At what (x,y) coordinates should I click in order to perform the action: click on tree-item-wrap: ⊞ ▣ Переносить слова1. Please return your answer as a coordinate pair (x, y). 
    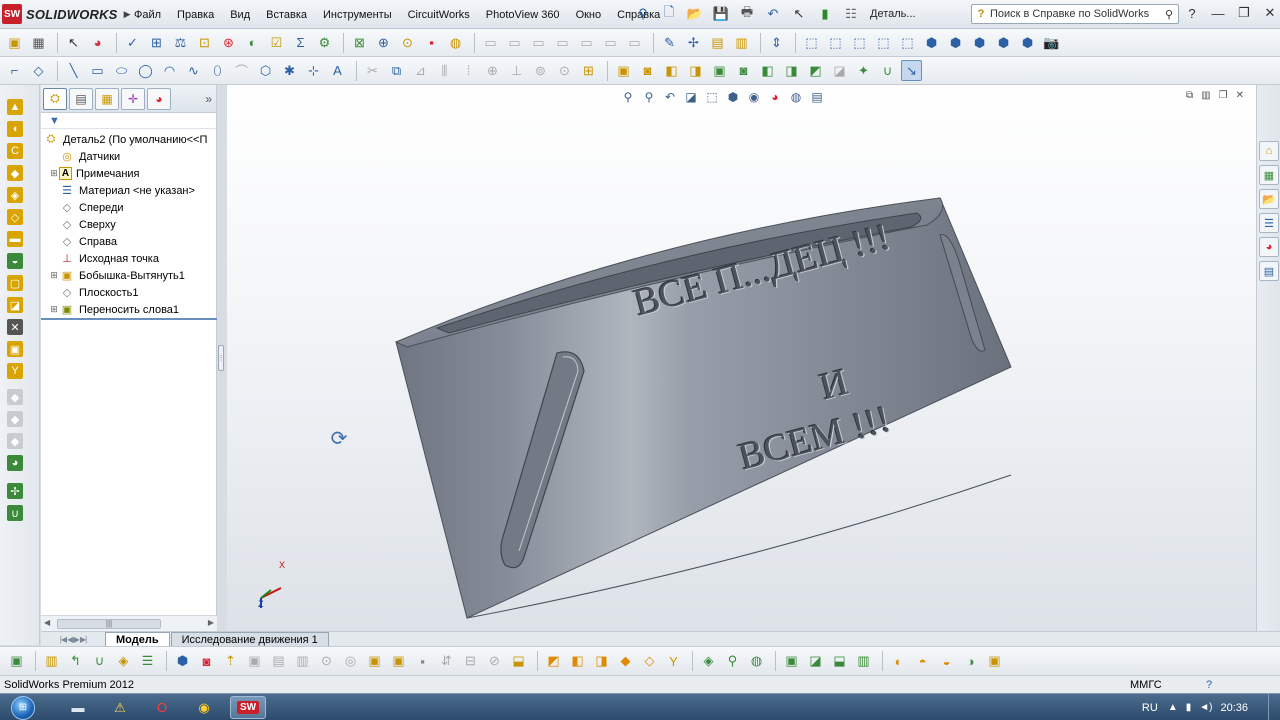
    Looking at the image, I should click on (128, 309).